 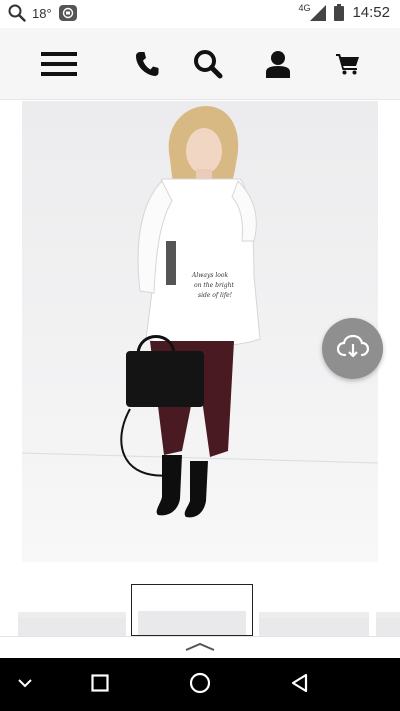 What do you see at coordinates (371, 12) in the screenshot?
I see `clock-text: 14:52` at bounding box center [371, 12].